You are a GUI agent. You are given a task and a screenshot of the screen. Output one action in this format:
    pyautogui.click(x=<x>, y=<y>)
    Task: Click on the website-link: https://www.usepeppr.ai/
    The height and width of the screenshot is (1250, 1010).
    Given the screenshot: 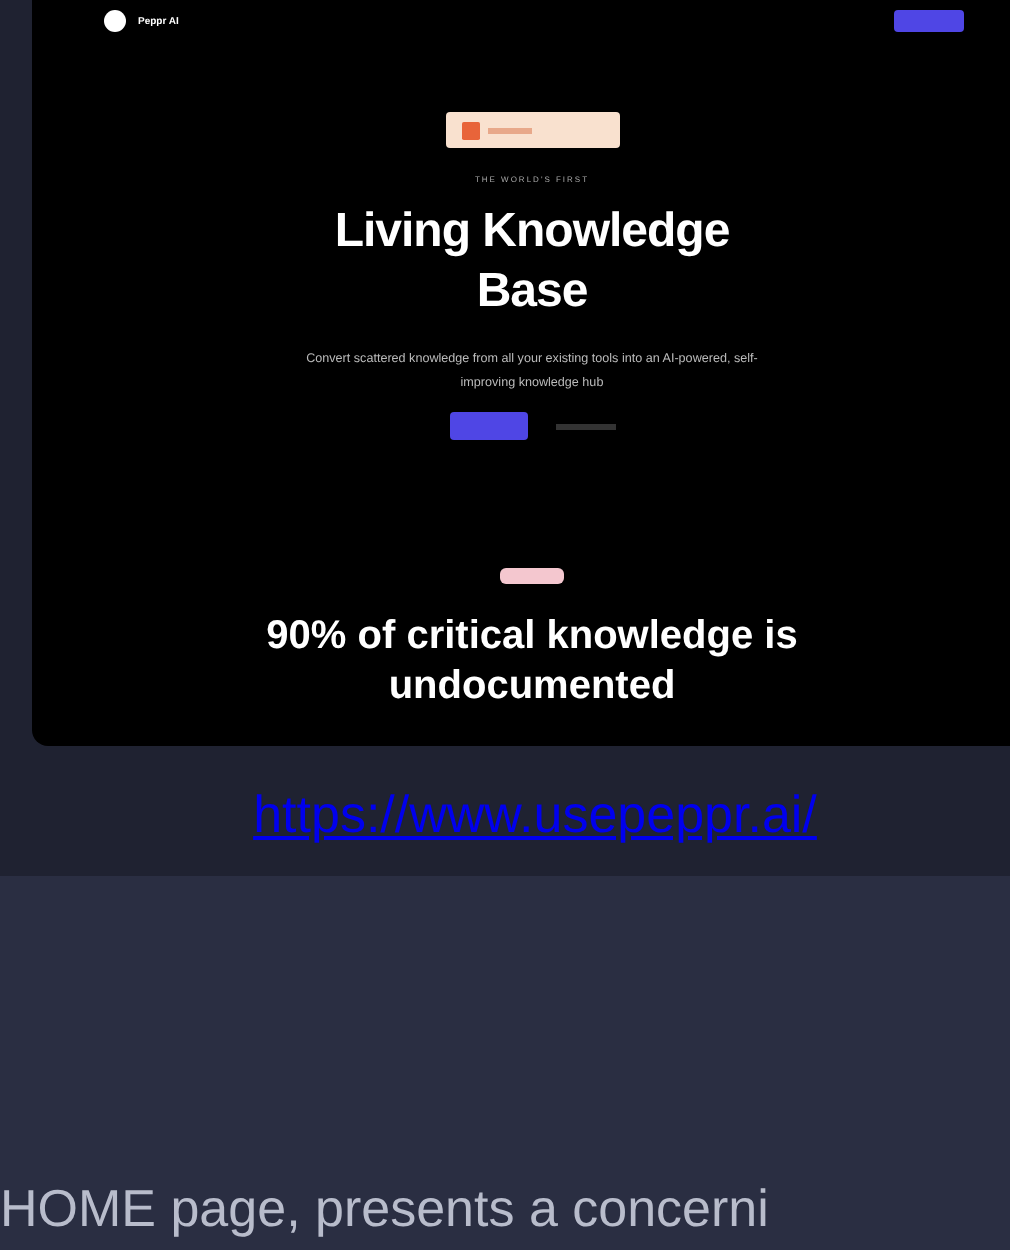 What is the action you would take?
    pyautogui.click(x=535, y=815)
    